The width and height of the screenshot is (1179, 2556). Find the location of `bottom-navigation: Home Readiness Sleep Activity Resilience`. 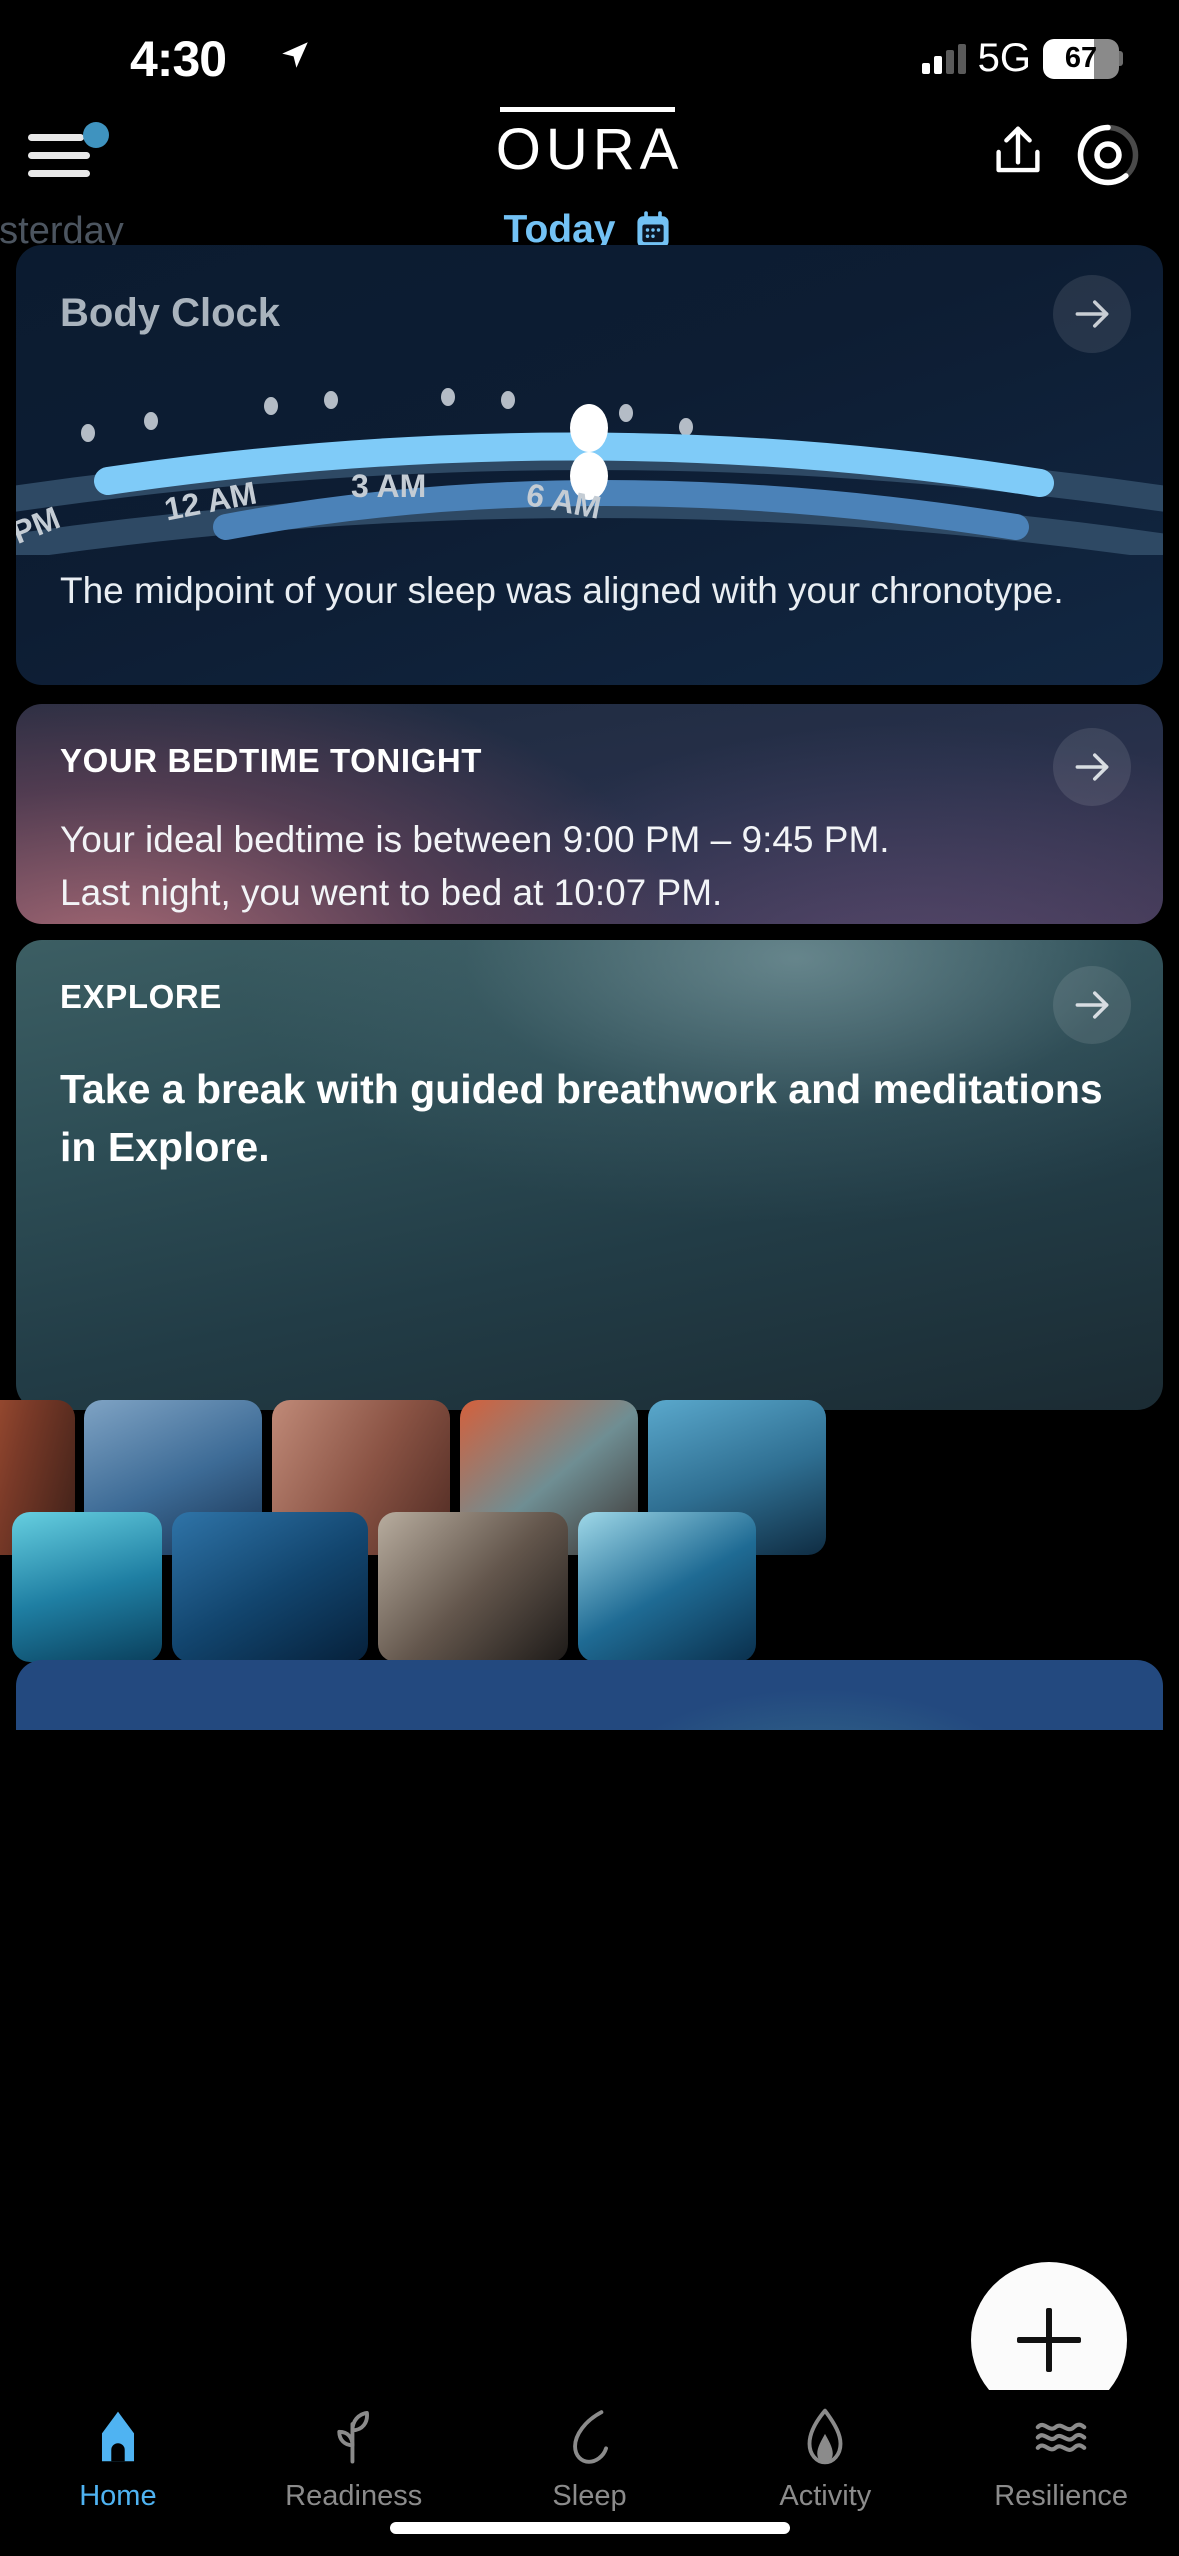

bottom-navigation: Home Readiness Sleep Activity Resilience is located at coordinates (589, 2473).